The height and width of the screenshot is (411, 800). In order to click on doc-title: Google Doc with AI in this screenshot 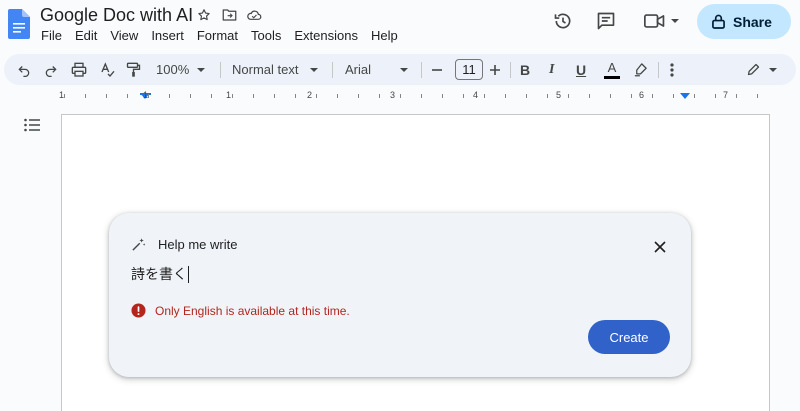, I will do `click(116, 15)`.